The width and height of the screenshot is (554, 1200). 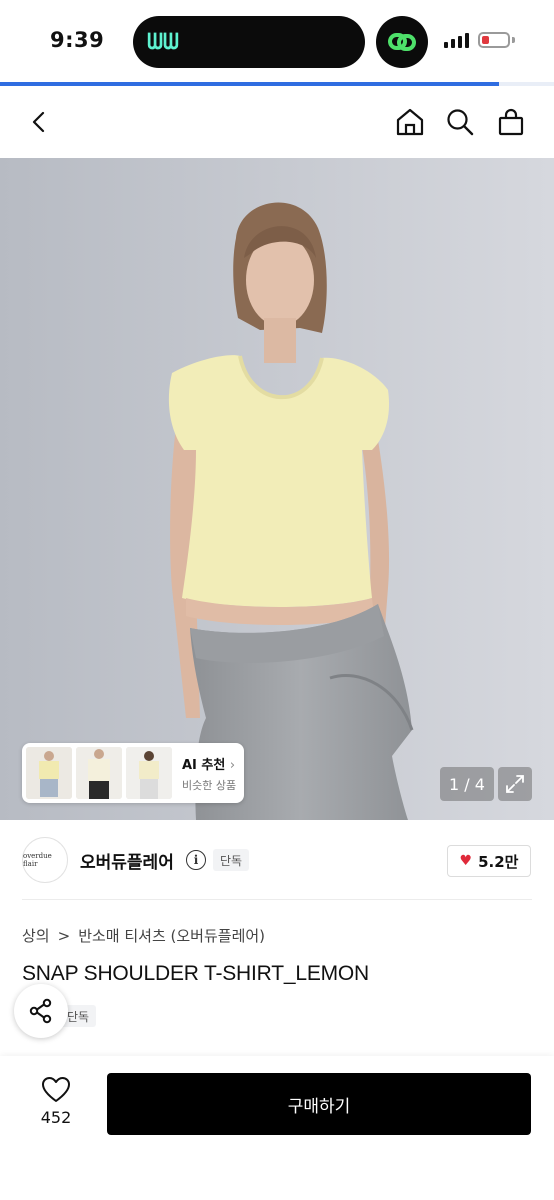 I want to click on search-icon, so click(x=460, y=122).